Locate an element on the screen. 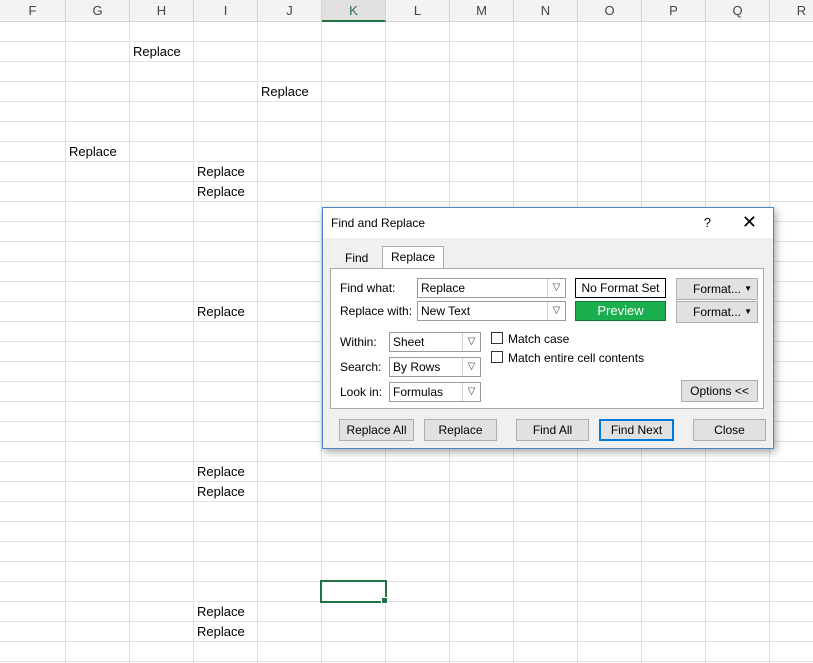 This screenshot has width=813, height=663. options-button: Options << is located at coordinates (719, 391).